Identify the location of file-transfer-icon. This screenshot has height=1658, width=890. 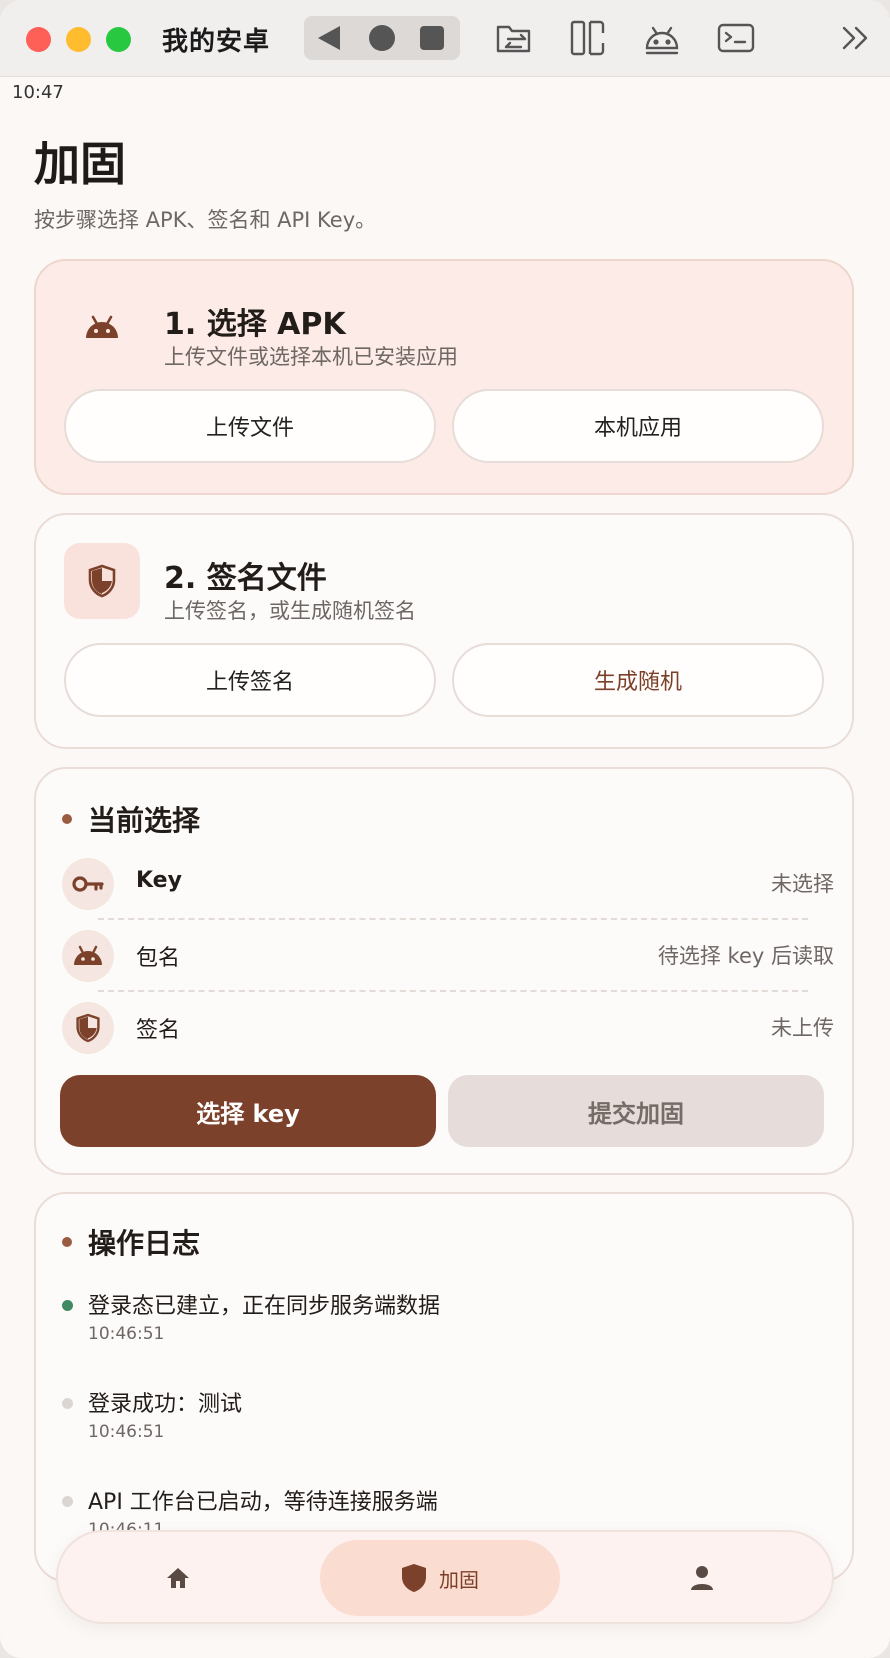
(514, 38).